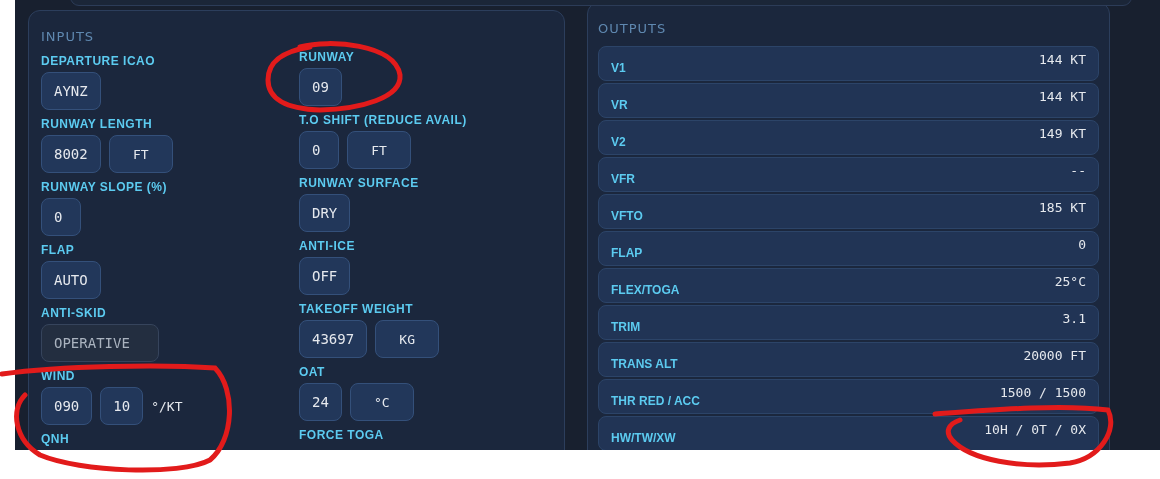  Describe the element at coordinates (1070, 281) in the screenshot. I see `output-value: 25°C` at that location.